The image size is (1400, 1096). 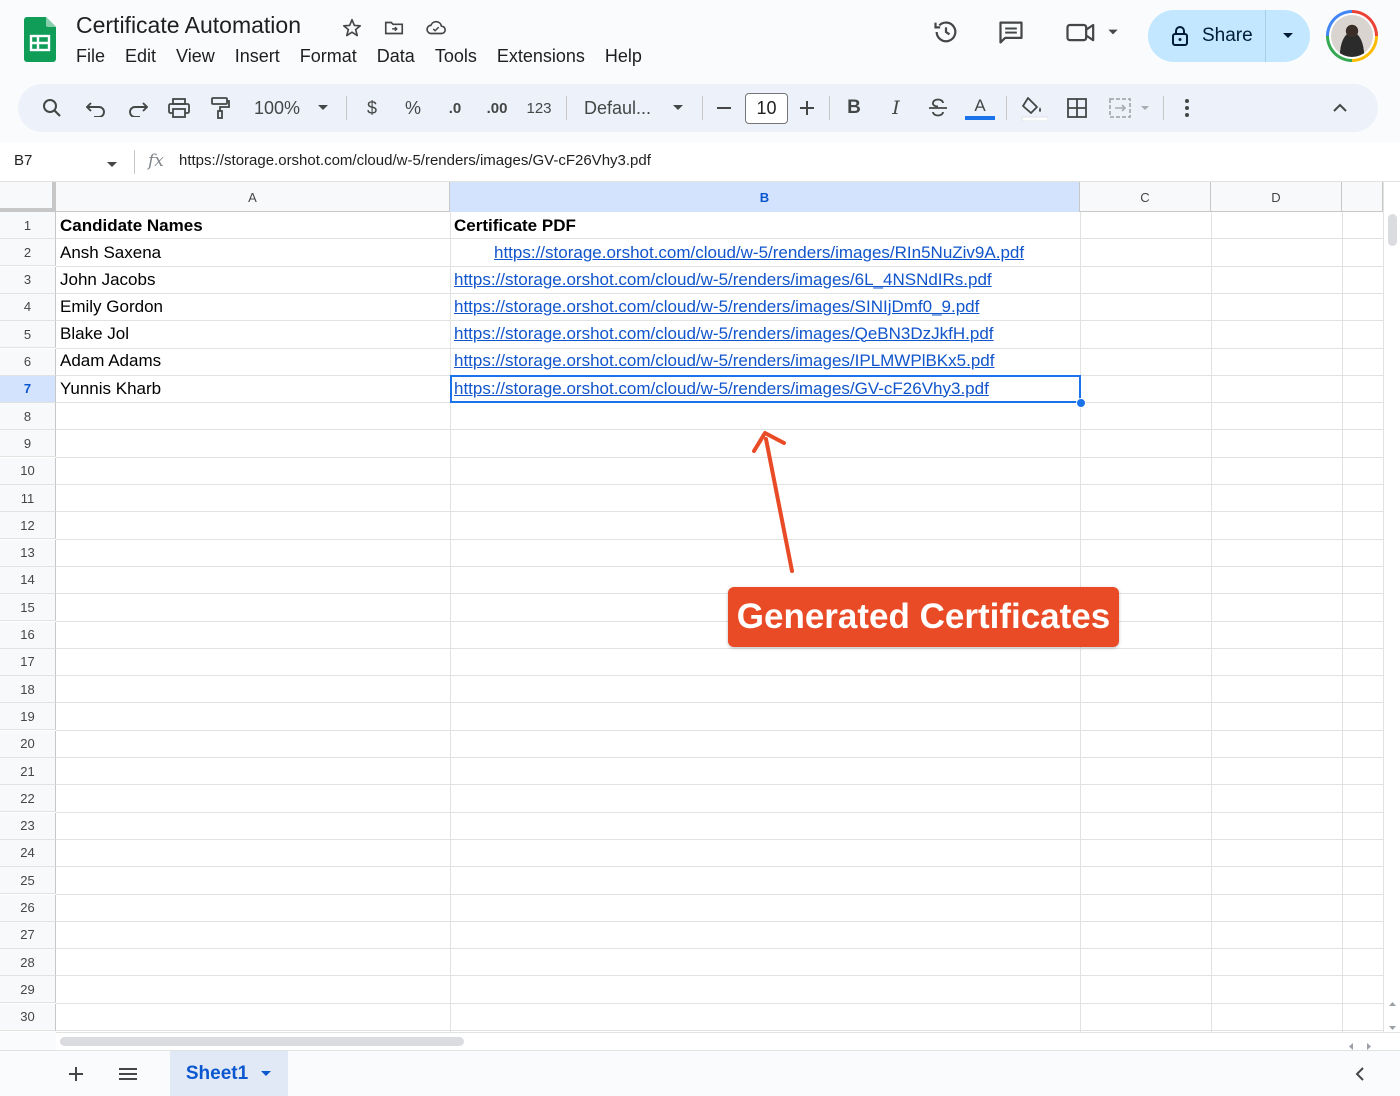 I want to click on comments-icon, so click(x=1011, y=32).